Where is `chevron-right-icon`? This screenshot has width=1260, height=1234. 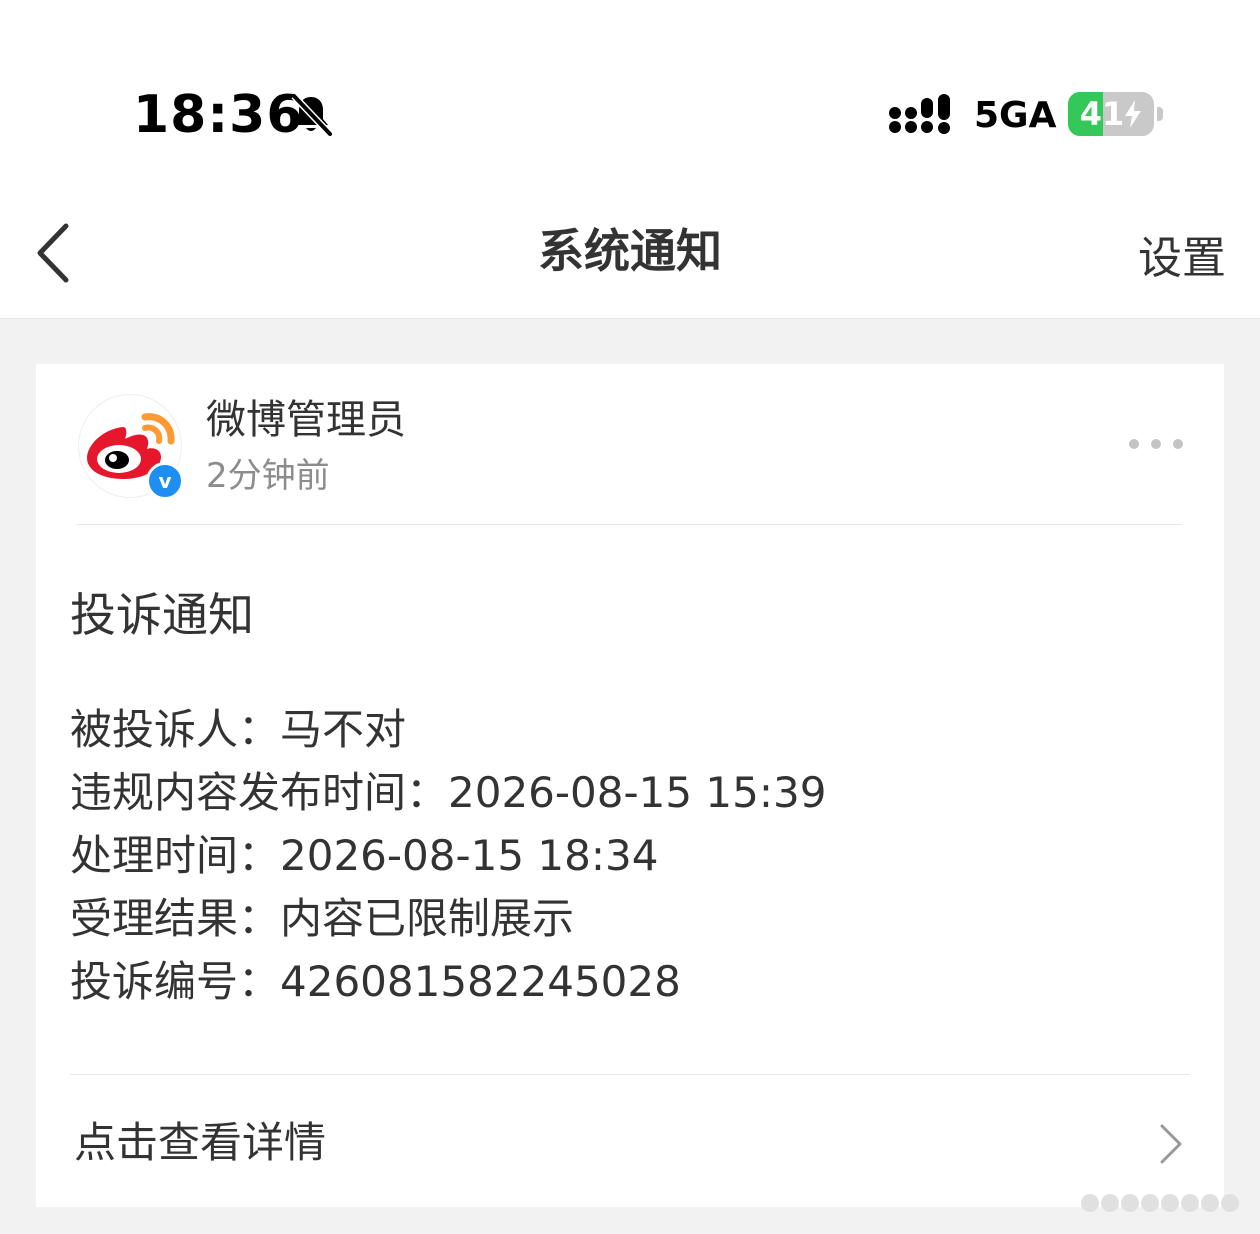
chevron-right-icon is located at coordinates (1171, 1144).